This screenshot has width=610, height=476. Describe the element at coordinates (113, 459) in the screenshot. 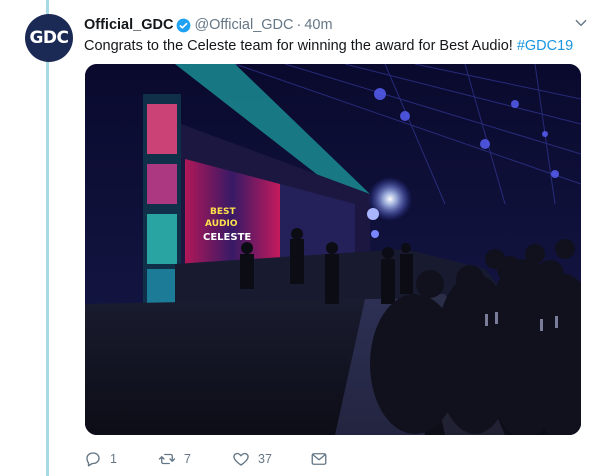

I see `reply-count: 1` at that location.